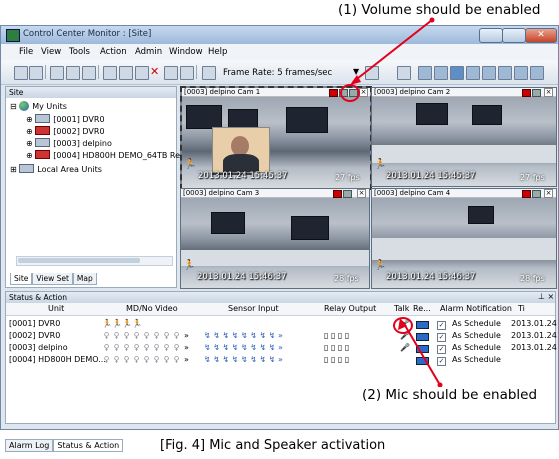 This screenshot has height=459, width=559. I want to click on arrow-origin-dot, so click(432, 20).